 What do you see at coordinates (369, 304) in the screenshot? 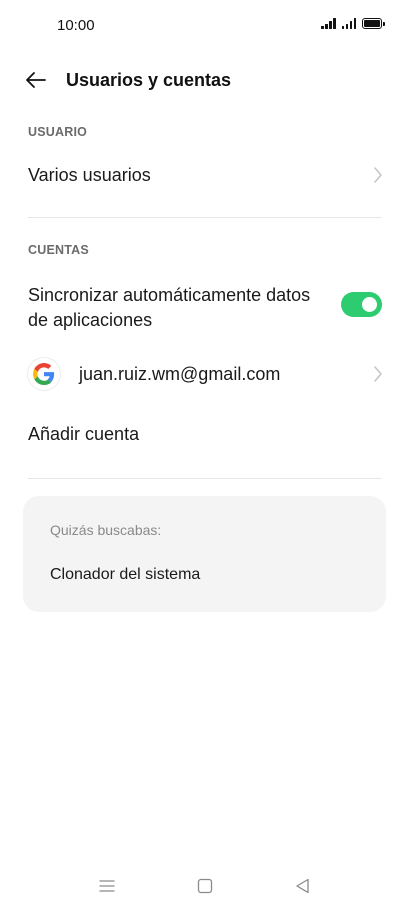
I see `toggle-knob` at bounding box center [369, 304].